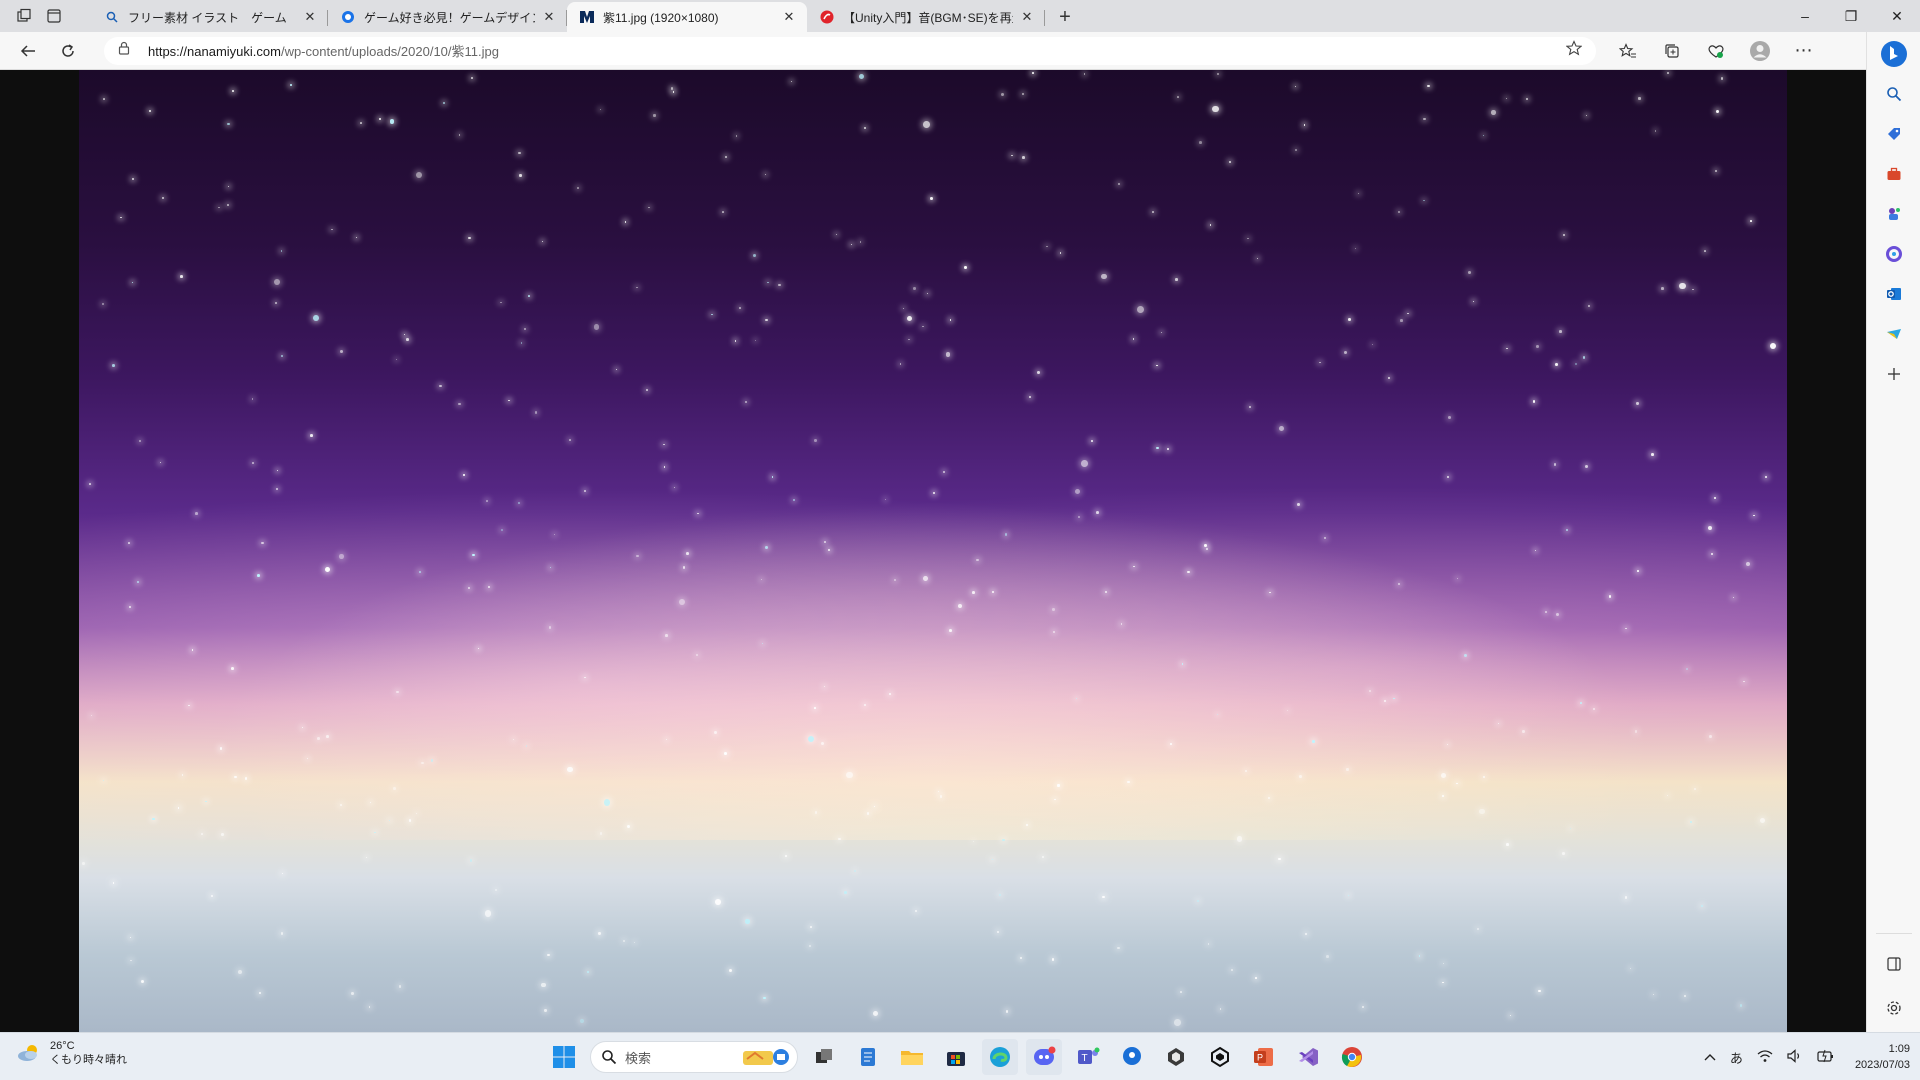  I want to click on unity-editor-icon, so click(1220, 1057).